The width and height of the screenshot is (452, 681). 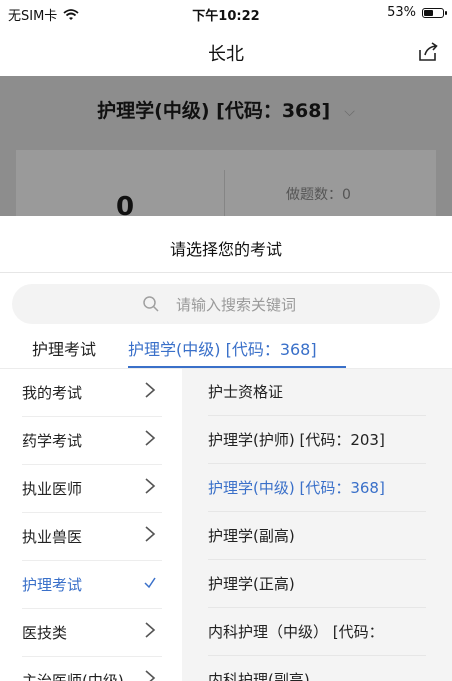 I want to click on status-time: 下午10:22, so click(x=226, y=16).